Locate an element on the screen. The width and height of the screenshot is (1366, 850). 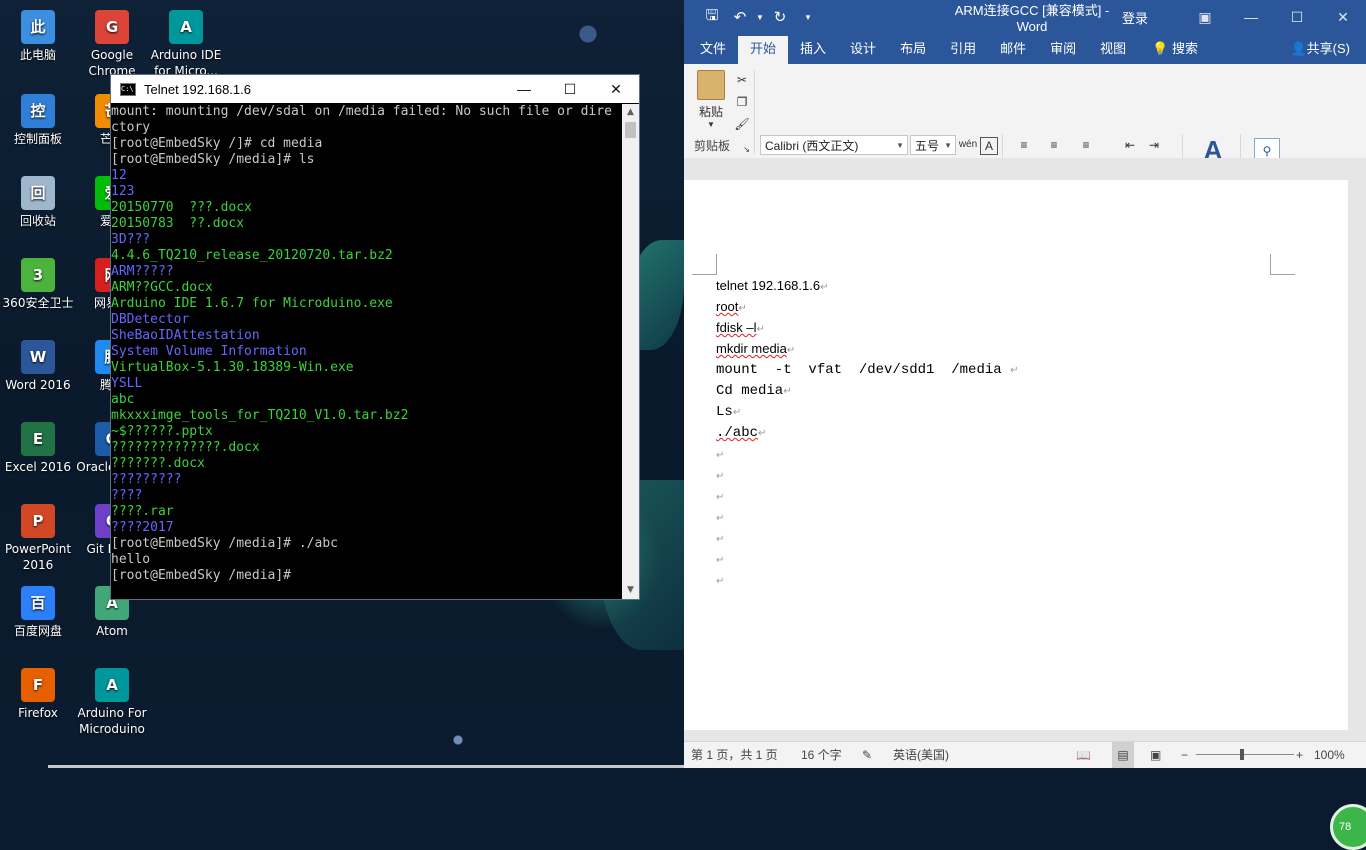
undo-dropdown-icon: ▼ is located at coordinates (760, 17).